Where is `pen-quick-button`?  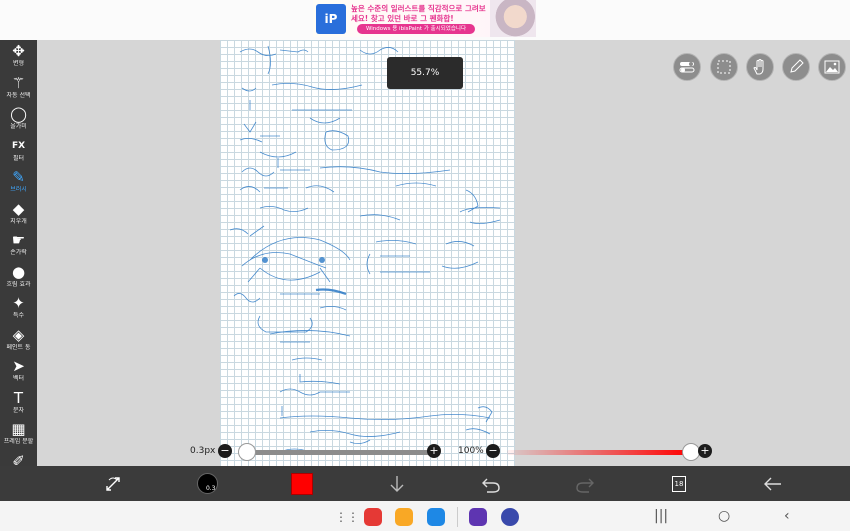 pen-quick-button is located at coordinates (796, 67).